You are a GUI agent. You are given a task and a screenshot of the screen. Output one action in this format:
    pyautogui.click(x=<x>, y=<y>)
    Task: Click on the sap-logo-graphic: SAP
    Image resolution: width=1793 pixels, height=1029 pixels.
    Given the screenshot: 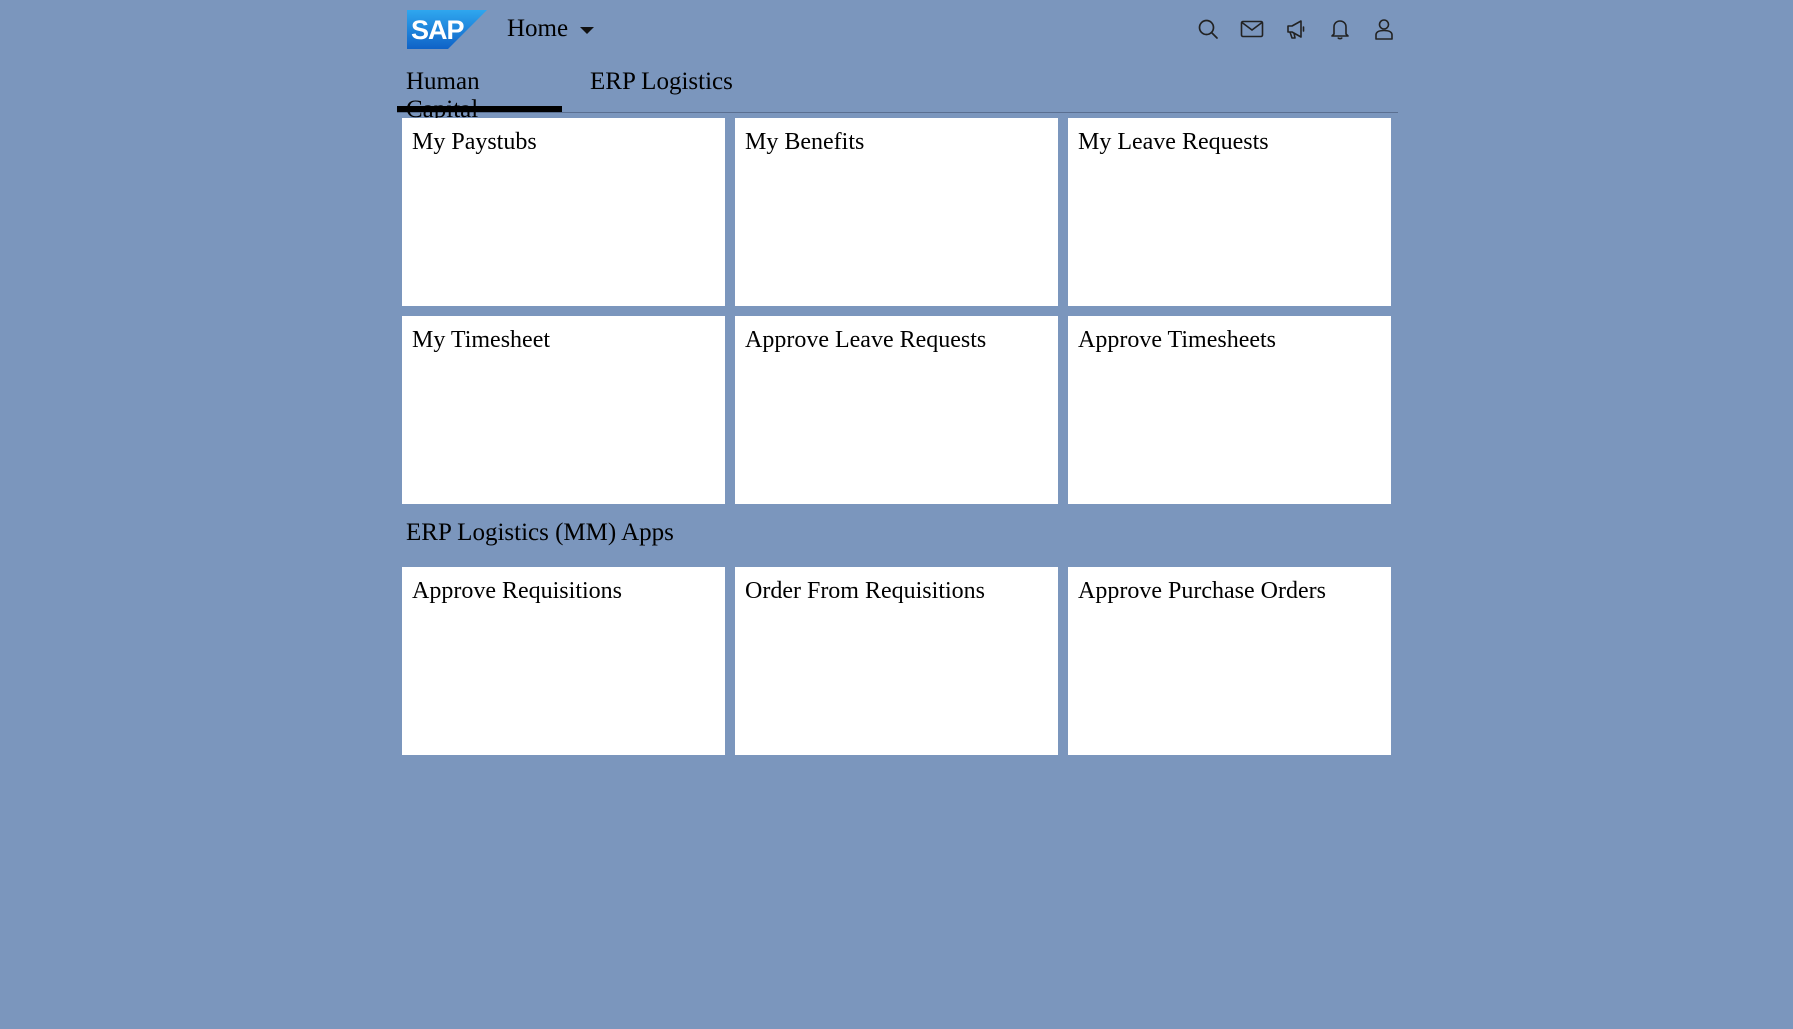 What is the action you would take?
    pyautogui.click(x=447, y=29)
    